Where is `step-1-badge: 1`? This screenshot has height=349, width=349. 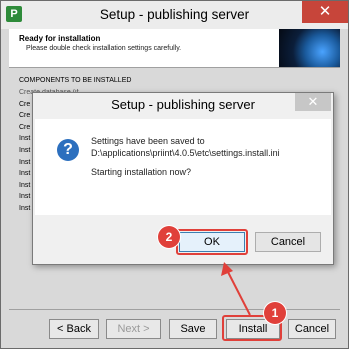
step-1-badge: 1 is located at coordinates (275, 313).